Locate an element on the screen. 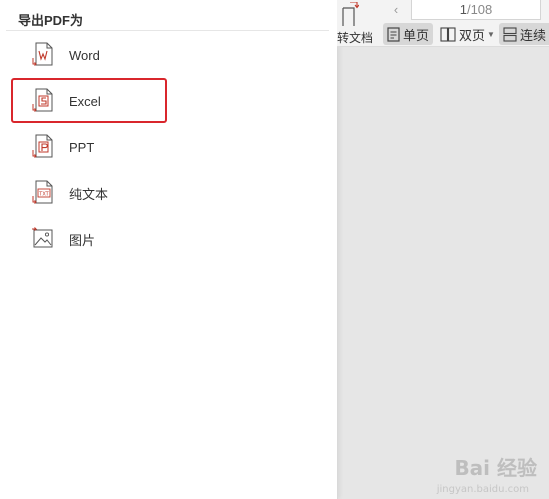 The height and width of the screenshot is (499, 549). chevron-down-icon: ▼ is located at coordinates (491, 34).